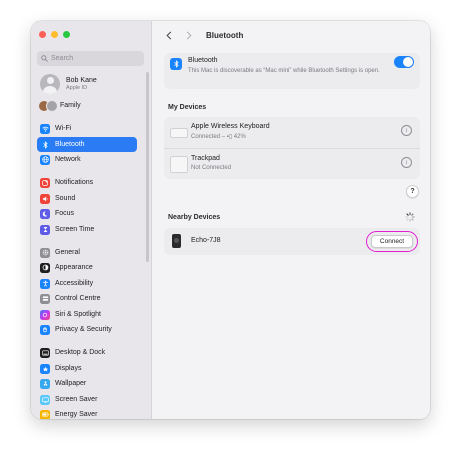 This screenshot has height=461, width=461. I want to click on search-placeholder: Search, so click(62, 58).